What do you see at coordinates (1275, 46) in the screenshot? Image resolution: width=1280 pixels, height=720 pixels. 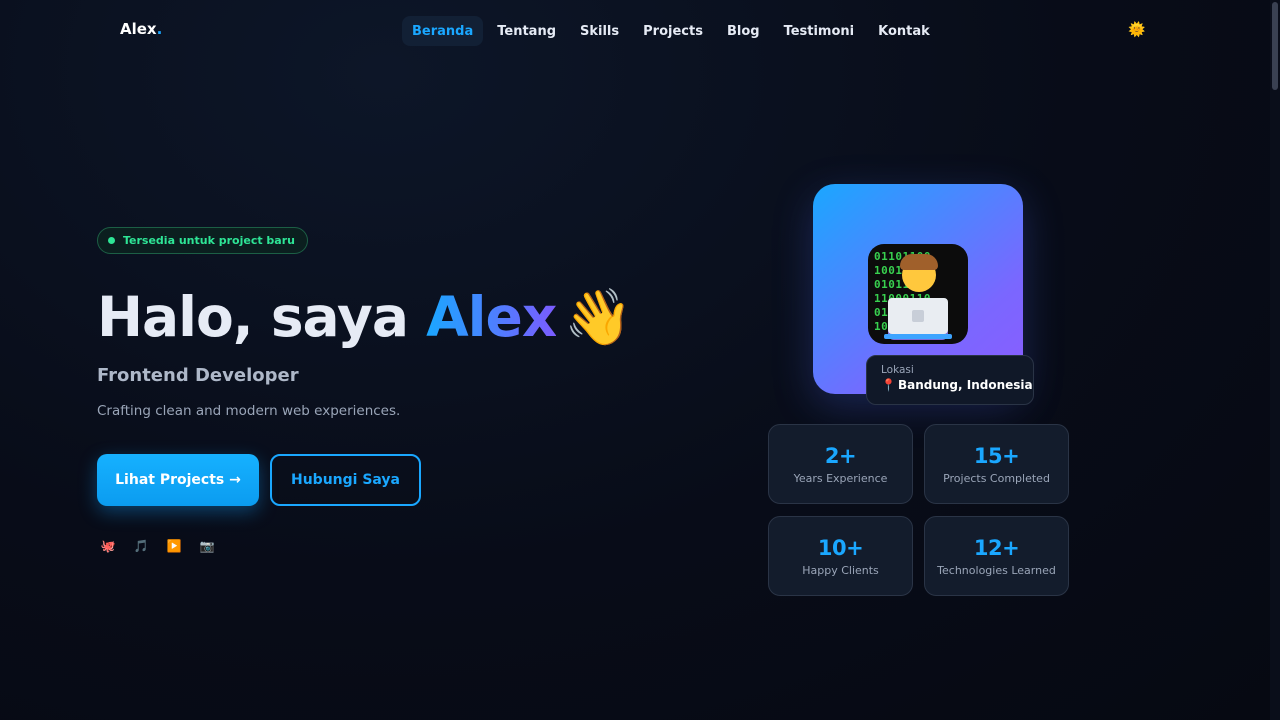 I see `scrollbar-thumb` at bounding box center [1275, 46].